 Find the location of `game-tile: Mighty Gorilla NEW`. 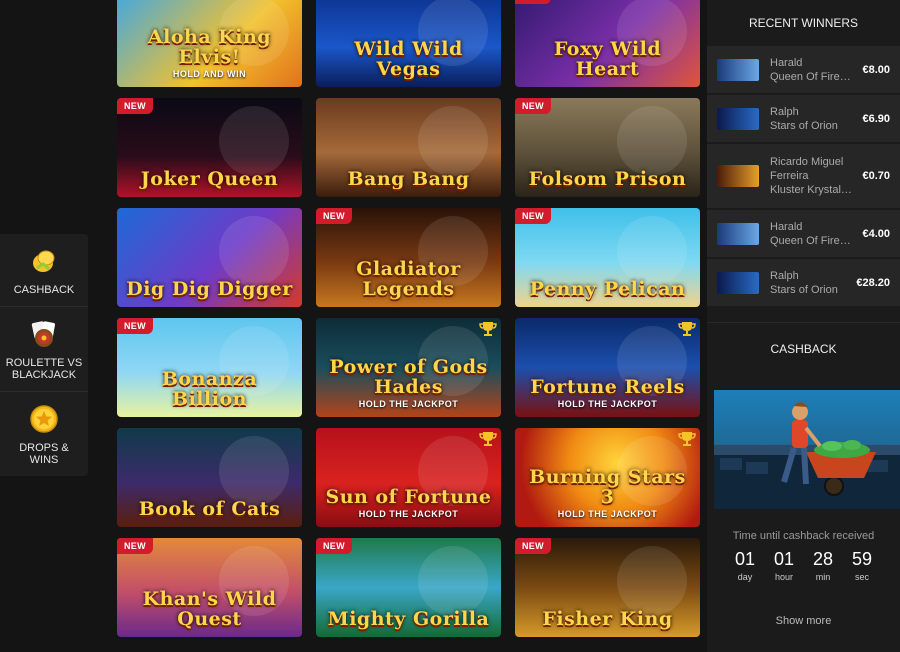

game-tile: Mighty Gorilla NEW is located at coordinates (408, 587).